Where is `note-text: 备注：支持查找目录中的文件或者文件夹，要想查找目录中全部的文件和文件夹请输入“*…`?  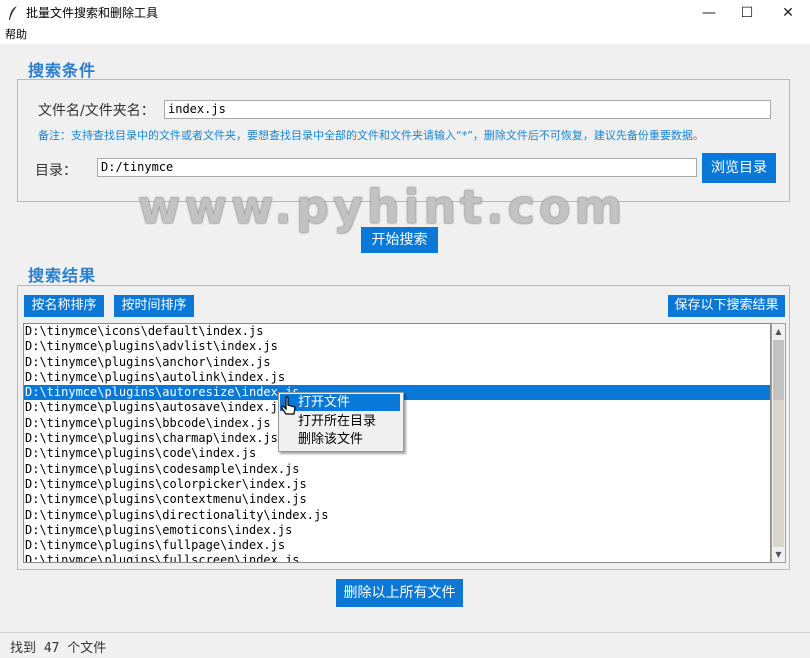 note-text: 备注：支持查找目录中的文件或者文件夹，要想查找目录中全部的文件和文件夹请输入“*… is located at coordinates (371, 135).